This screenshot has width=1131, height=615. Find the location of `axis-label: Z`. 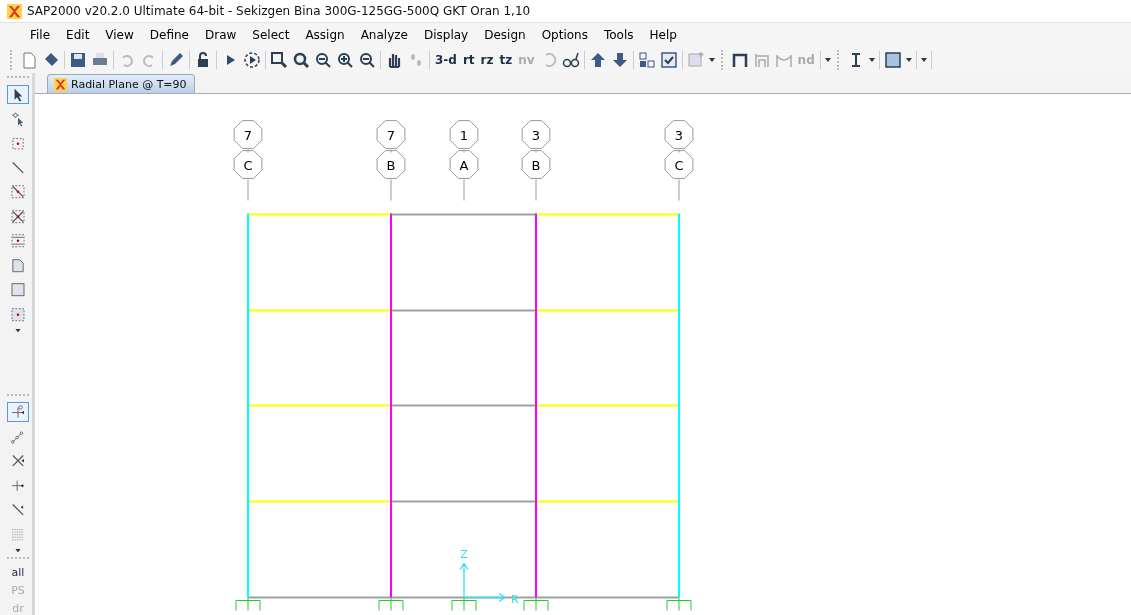

axis-label: Z is located at coordinates (464, 554).